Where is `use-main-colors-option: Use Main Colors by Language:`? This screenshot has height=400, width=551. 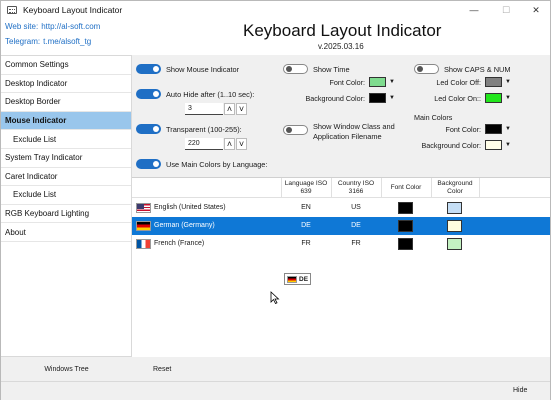
use-main-colors-option: Use Main Colors by Language: is located at coordinates (201, 164).